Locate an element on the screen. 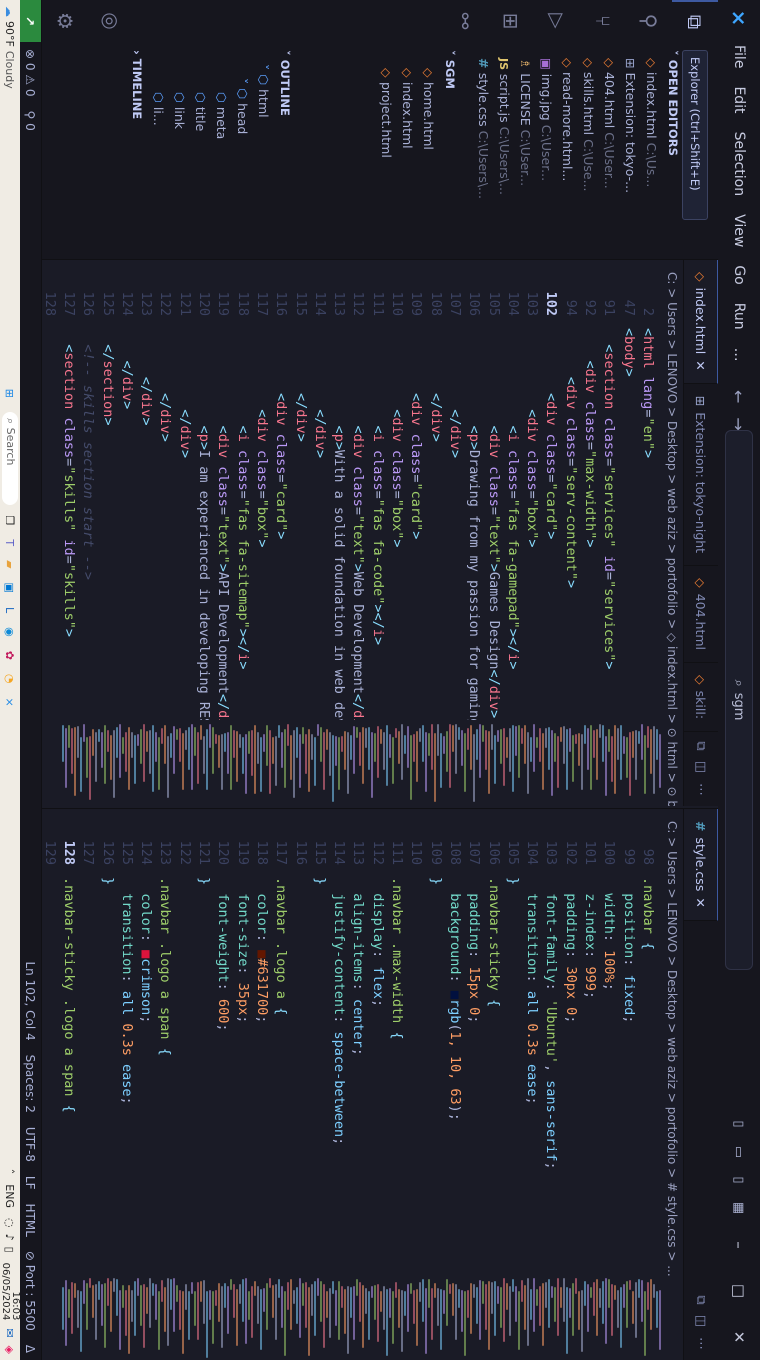 The image size is (760, 1360). outline-header: ˅ OUTLINE is located at coordinates (285, 150).